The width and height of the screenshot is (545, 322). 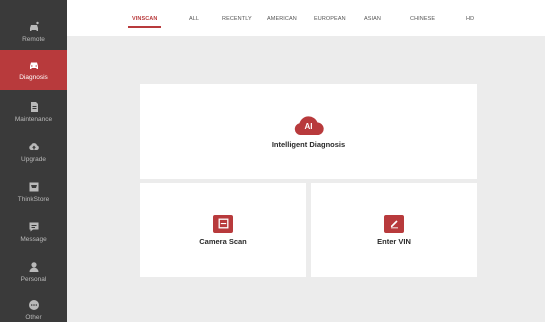 I want to click on enter-vin-label: Enter VIN, so click(x=394, y=241).